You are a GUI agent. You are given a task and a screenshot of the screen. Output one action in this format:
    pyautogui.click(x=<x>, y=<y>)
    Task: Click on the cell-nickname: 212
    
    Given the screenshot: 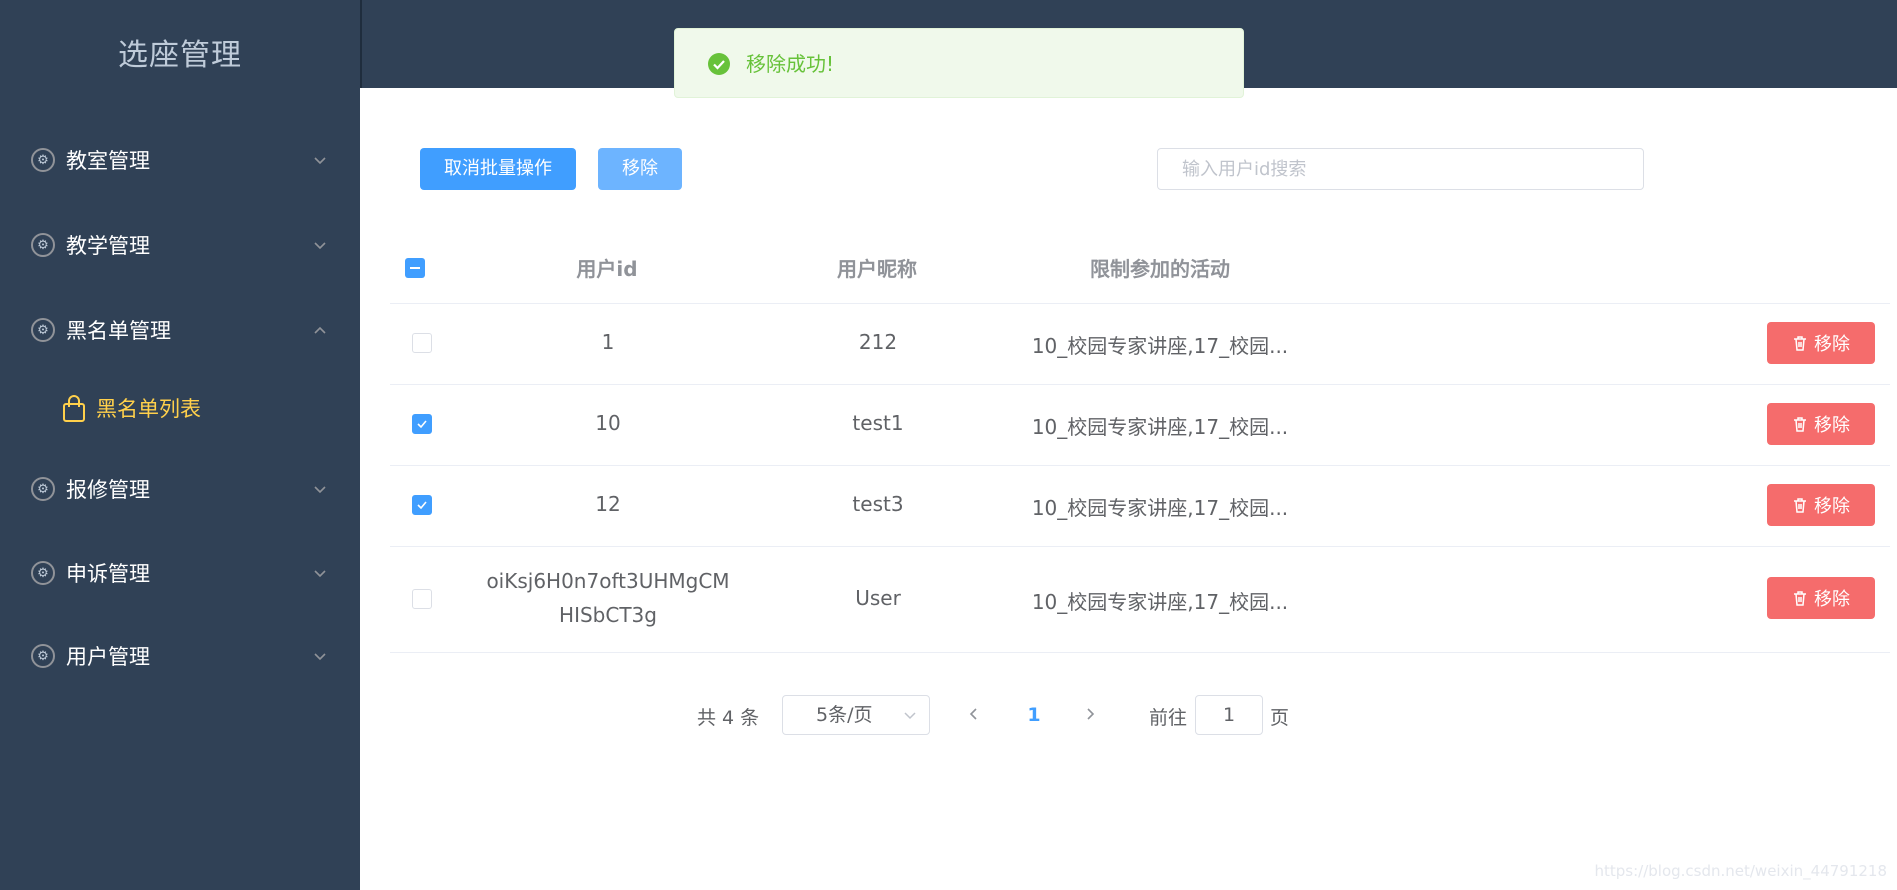 What is the action you would take?
    pyautogui.click(x=878, y=342)
    